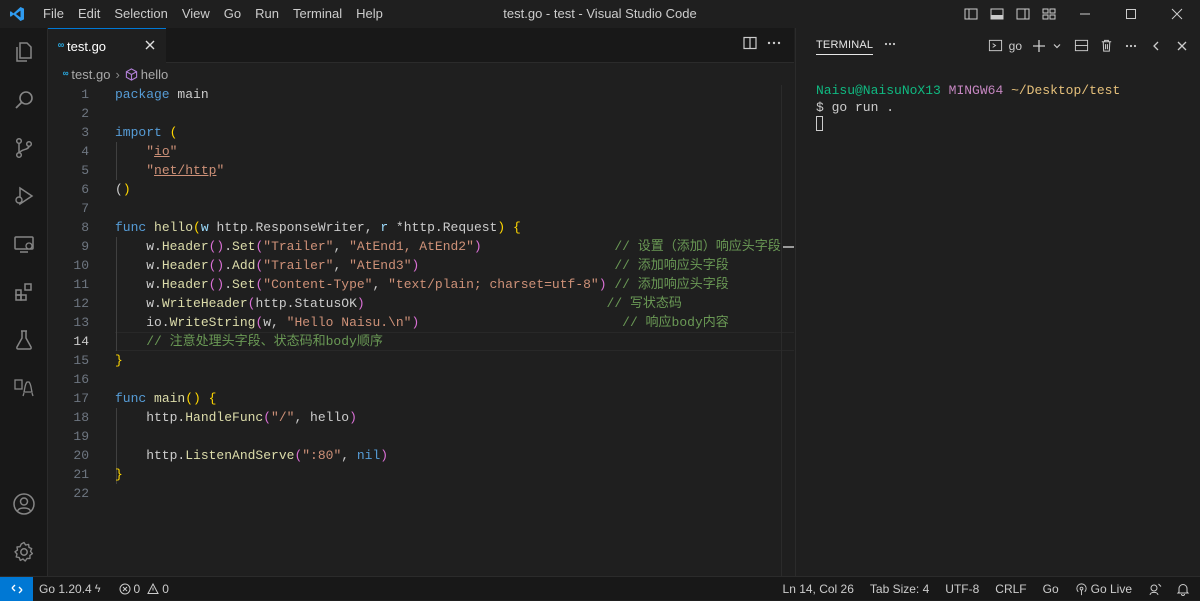 The width and height of the screenshot is (1200, 601). What do you see at coordinates (1010, 589) in the screenshot?
I see `line-ending: CRLF` at bounding box center [1010, 589].